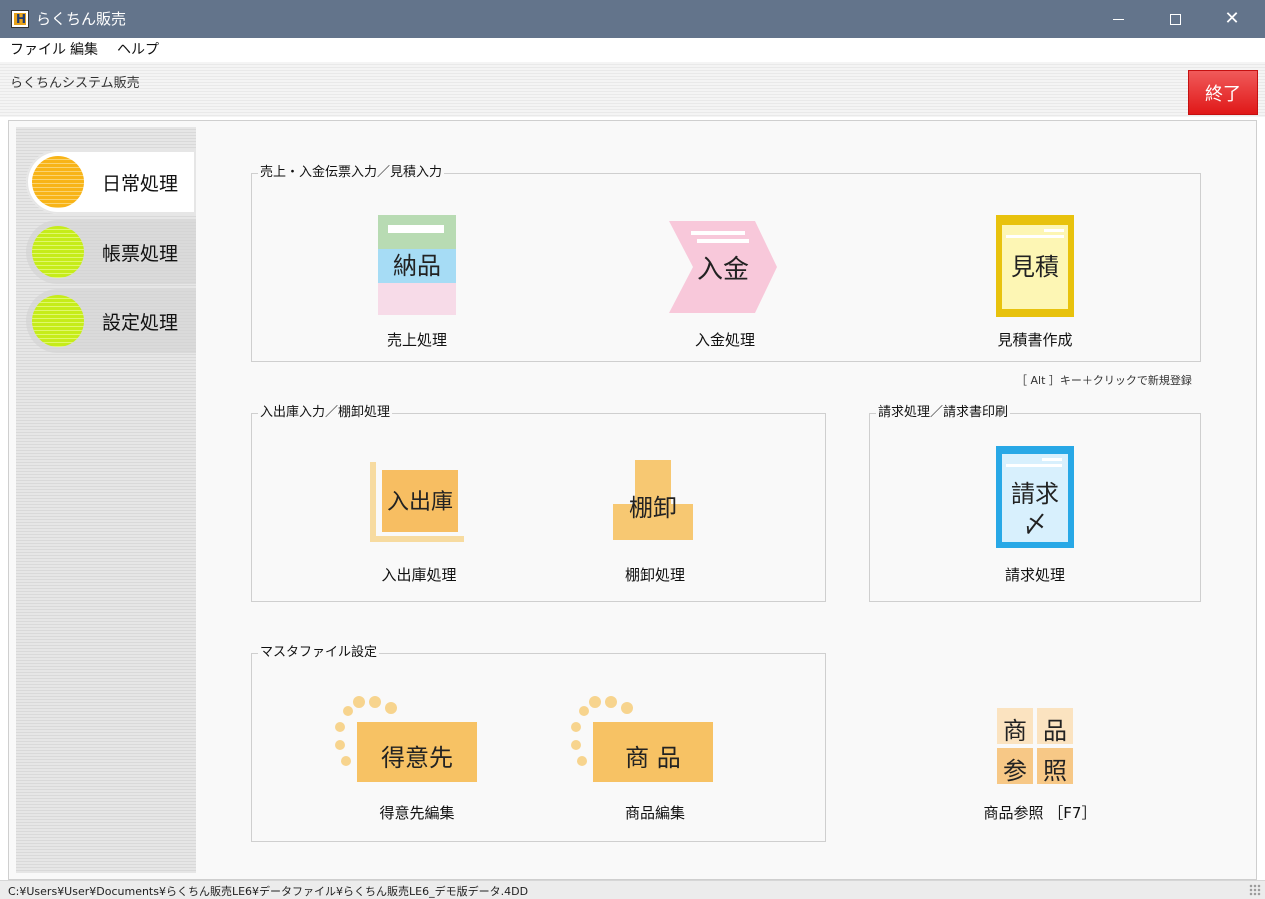  What do you see at coordinates (1255, 890) in the screenshot?
I see `resize-grip-icon` at bounding box center [1255, 890].